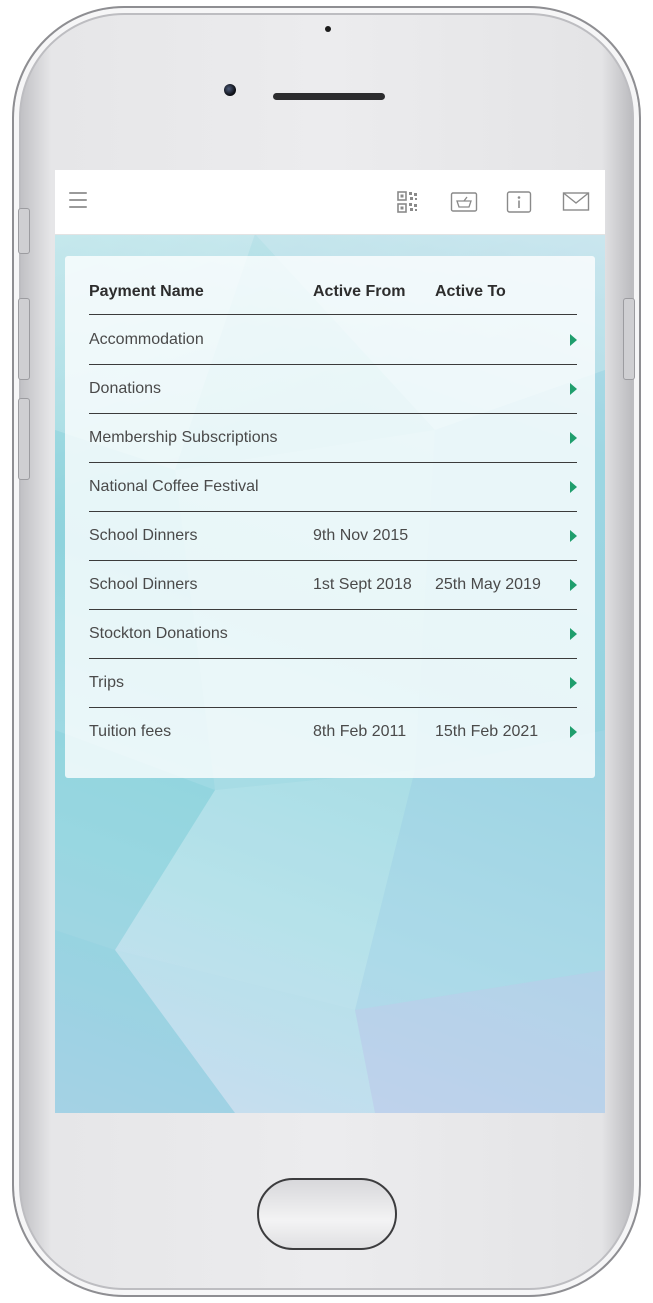  What do you see at coordinates (328, 29) in the screenshot?
I see `proximity-sensor` at bounding box center [328, 29].